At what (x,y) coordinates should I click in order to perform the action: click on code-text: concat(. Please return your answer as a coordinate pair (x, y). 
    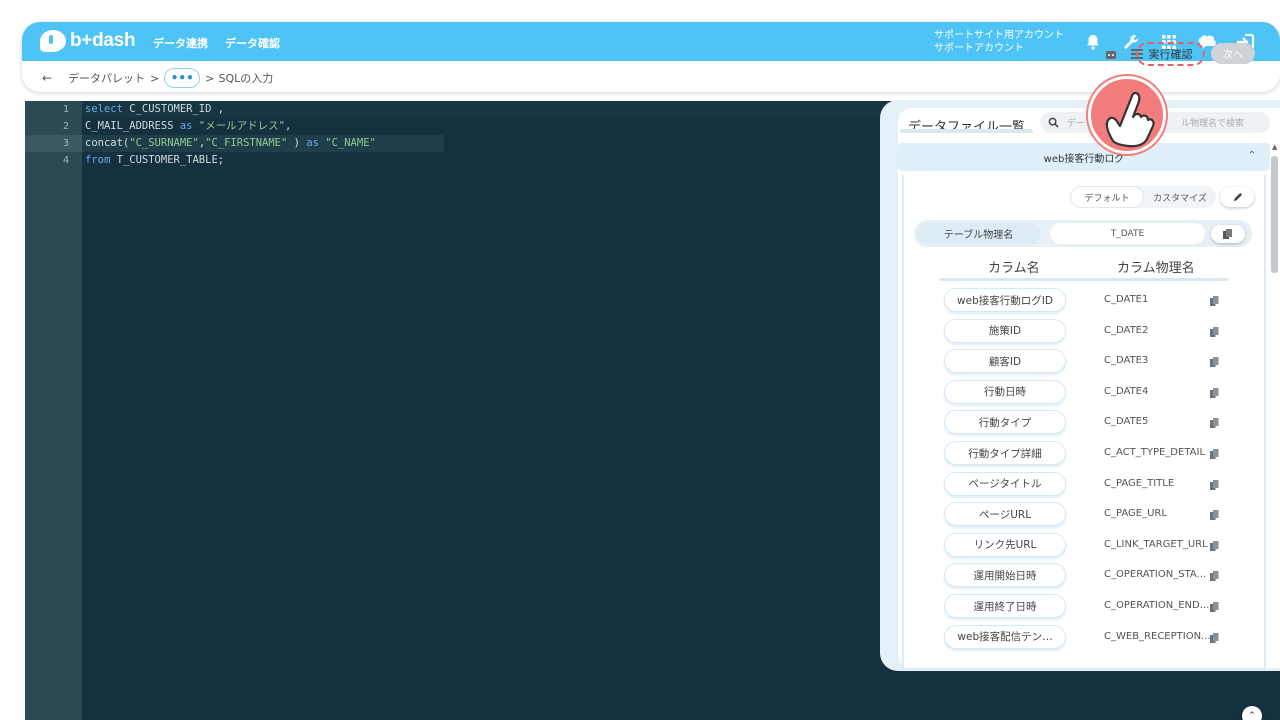
    Looking at the image, I should click on (107, 143).